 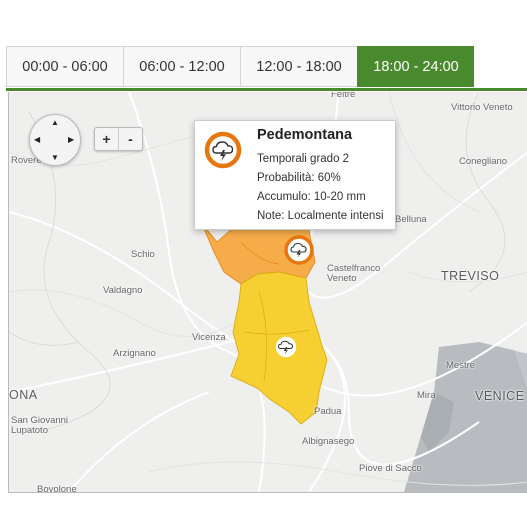 What do you see at coordinates (354, 273) in the screenshot?
I see `place-label: Castelfranco Veneto` at bounding box center [354, 273].